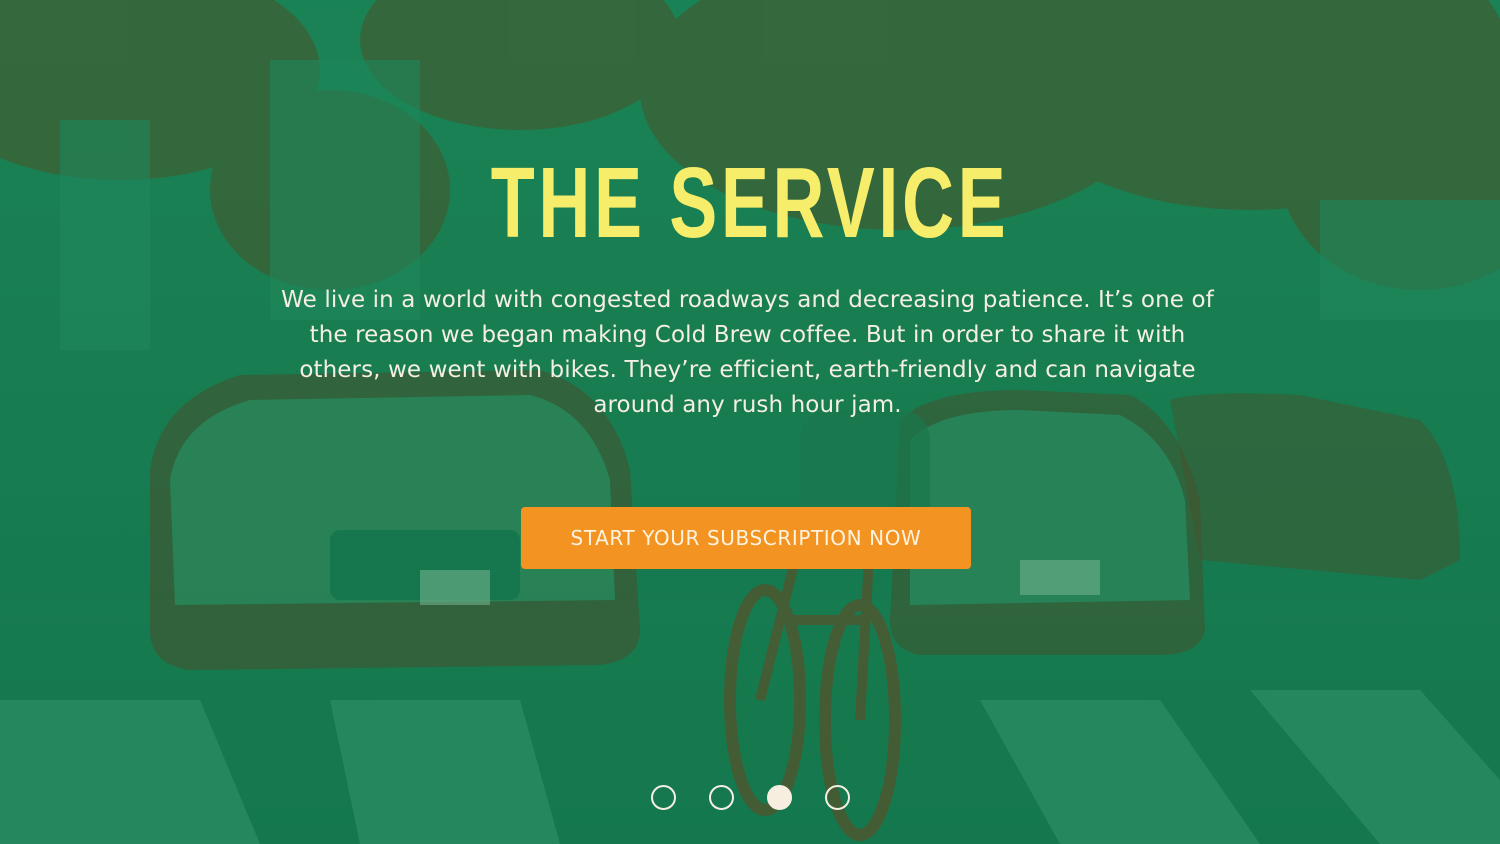  I want to click on carousel-pagination, so click(750, 798).